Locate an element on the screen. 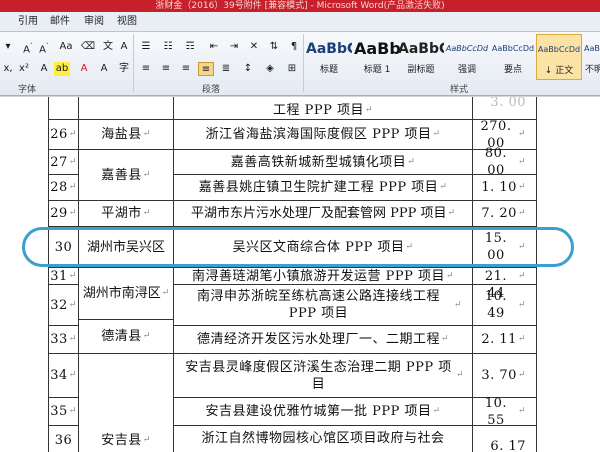 This screenshot has height=452, width=600. table-cell-project: 工程 PPP 项目 ↵ is located at coordinates (323, 108).